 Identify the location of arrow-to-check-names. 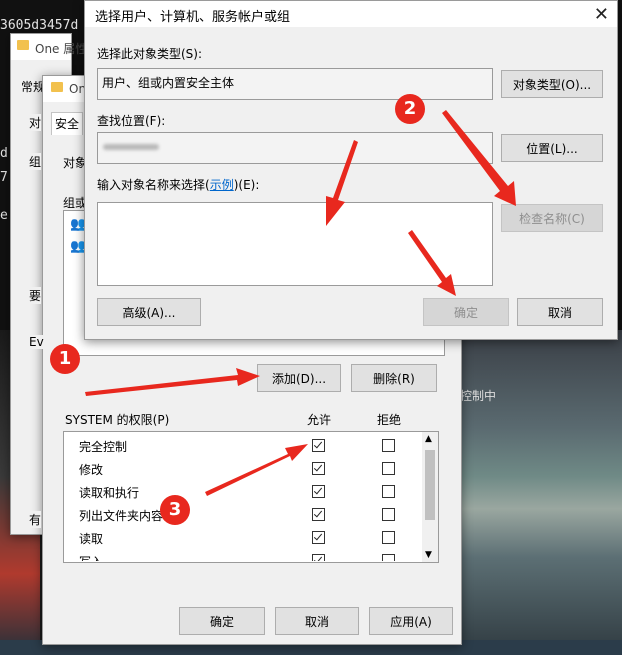
(479, 158).